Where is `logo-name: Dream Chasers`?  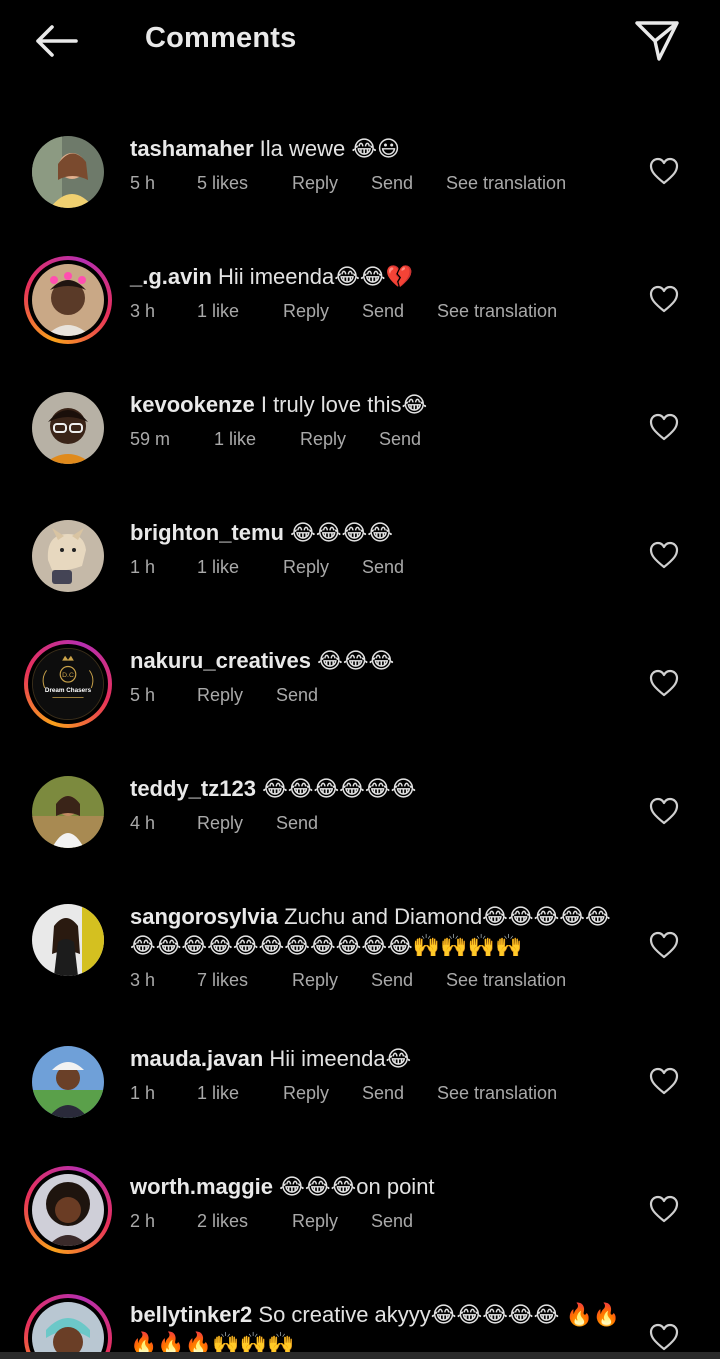 logo-name: Dream Chasers is located at coordinates (68, 690).